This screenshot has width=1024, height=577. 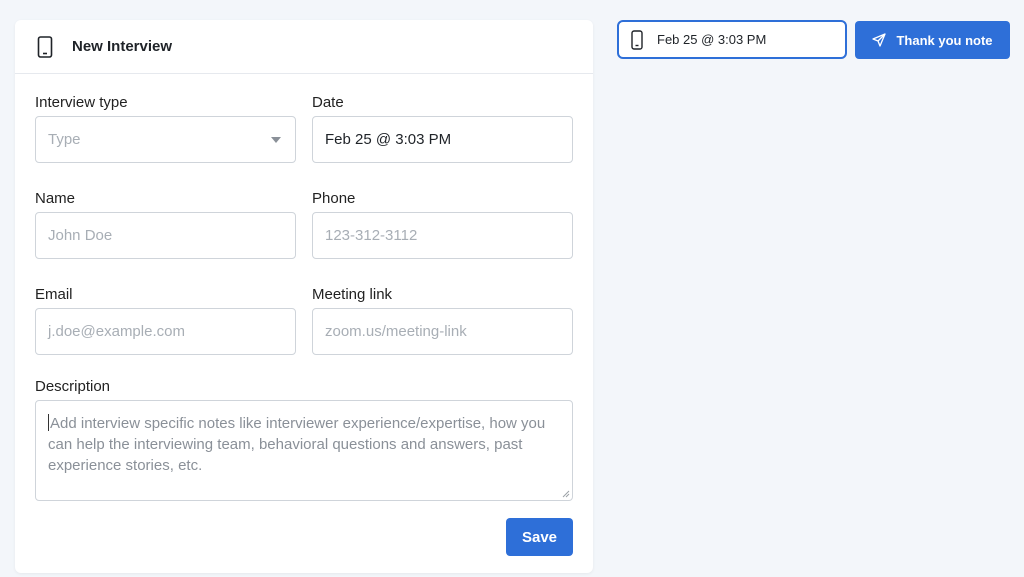 I want to click on name-placeholder: John Doe, so click(x=80, y=235).